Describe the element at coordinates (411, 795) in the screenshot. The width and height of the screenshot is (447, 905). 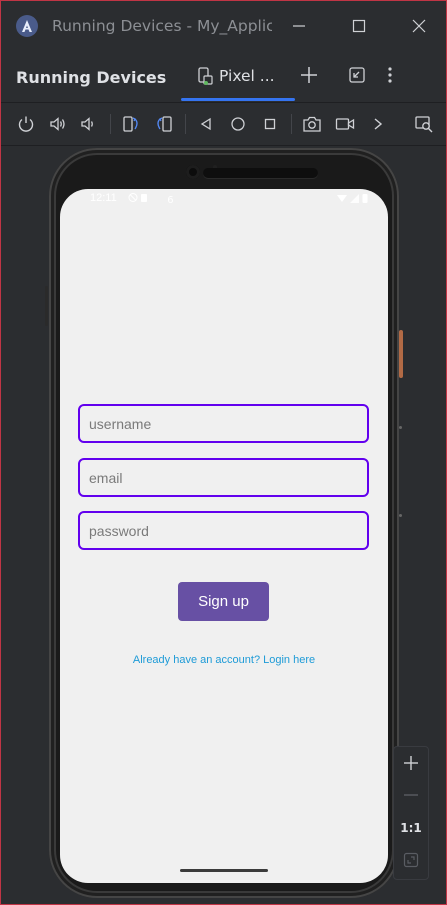
I see `zoom-out-icon` at that location.